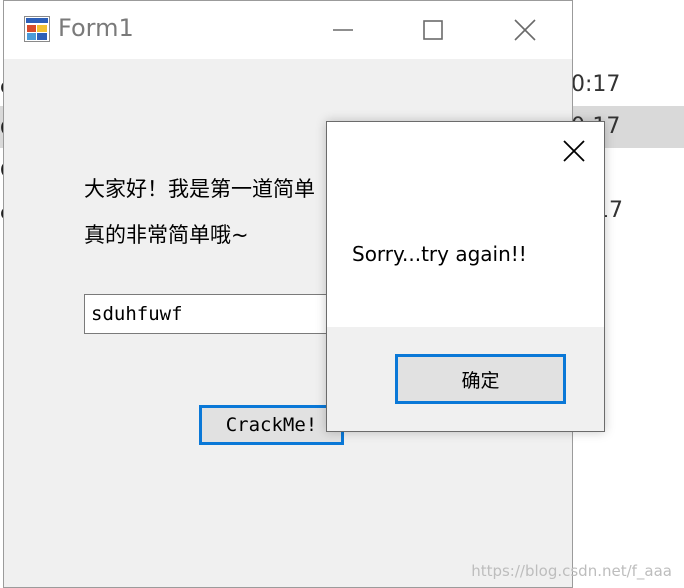 The width and height of the screenshot is (684, 588). What do you see at coordinates (571, 571) in the screenshot?
I see `watermark: https://blog.csdn.net/f_aaa` at bounding box center [571, 571].